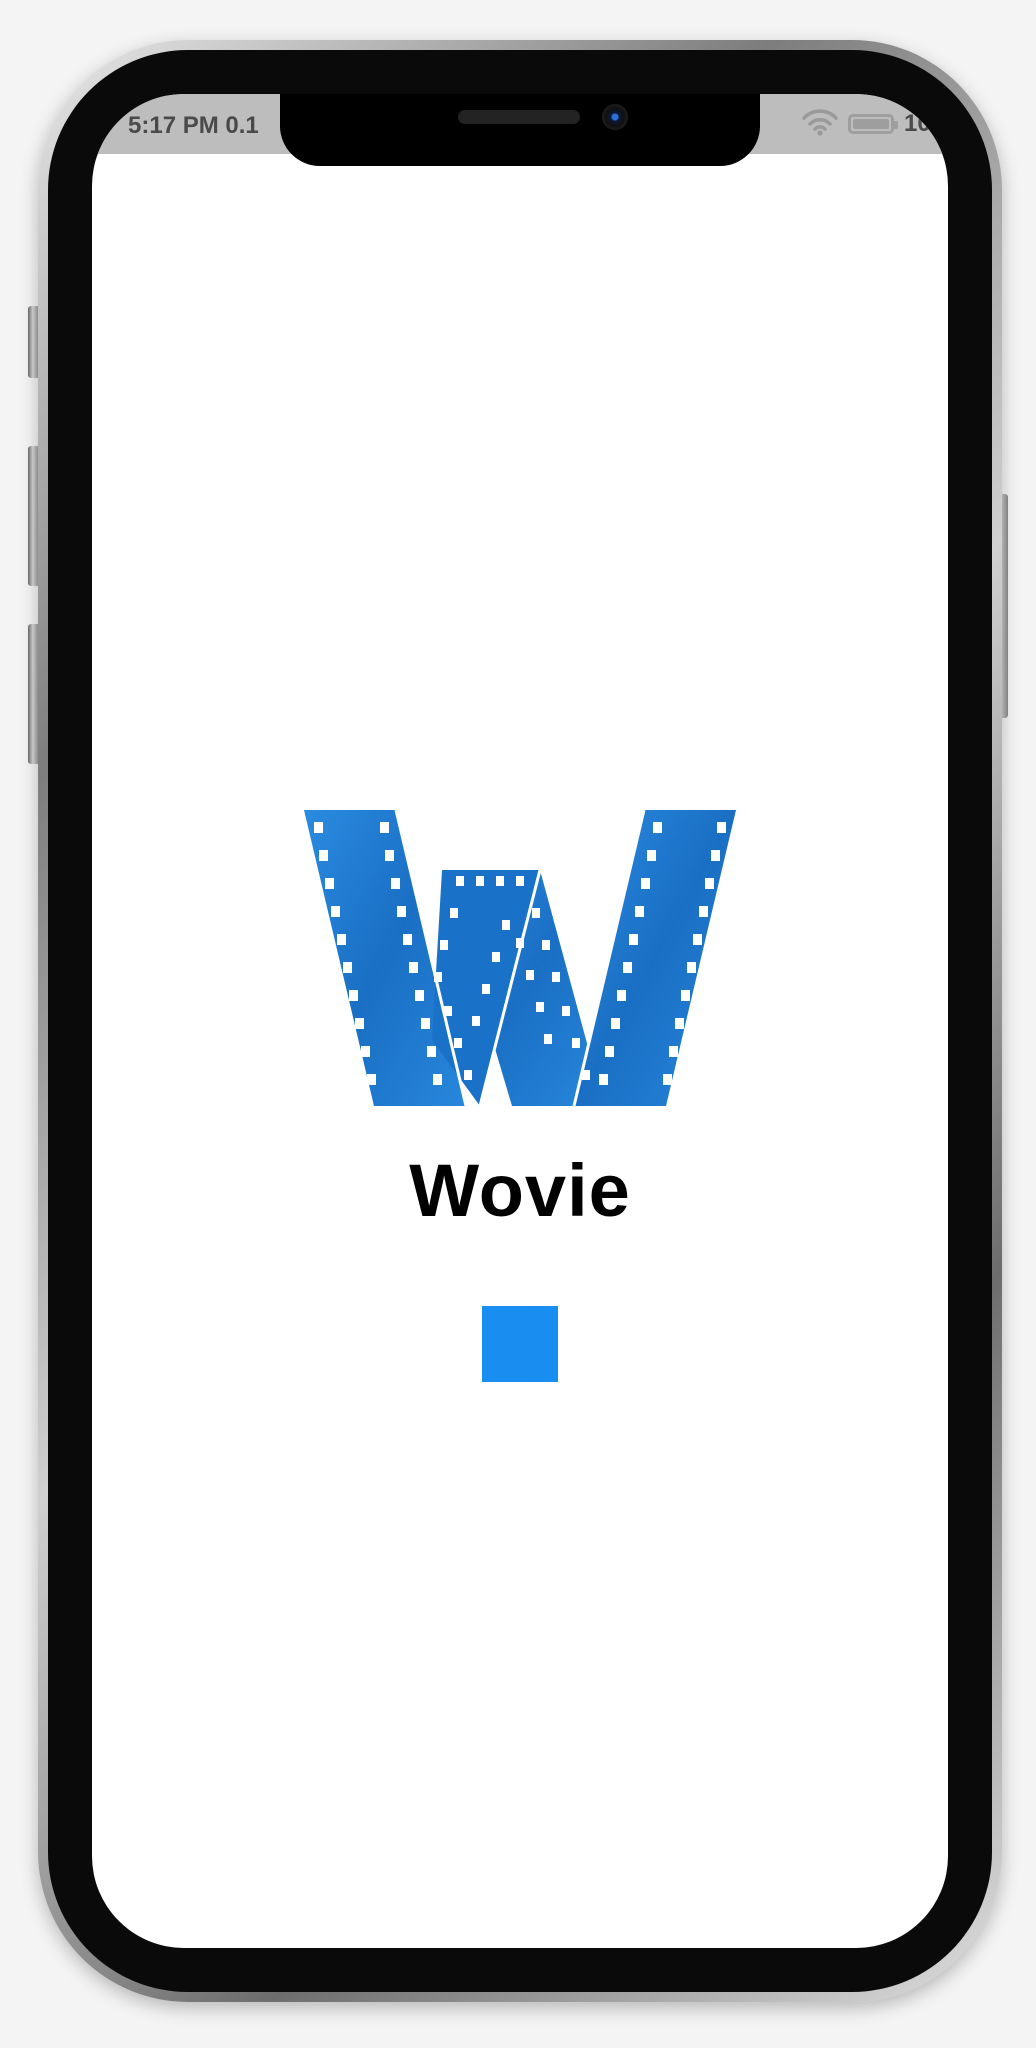  Describe the element at coordinates (520, 1344) in the screenshot. I see `loading-indicator` at that location.